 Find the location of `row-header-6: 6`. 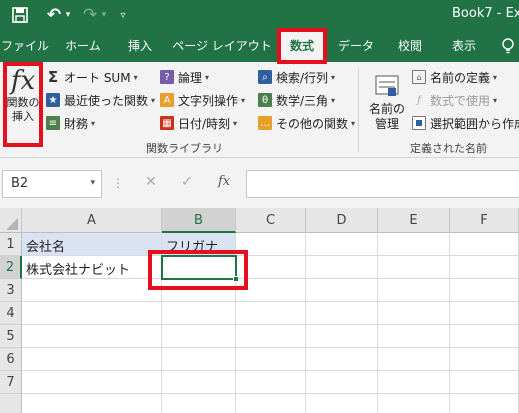

row-header-6: 6 is located at coordinates (11, 359).